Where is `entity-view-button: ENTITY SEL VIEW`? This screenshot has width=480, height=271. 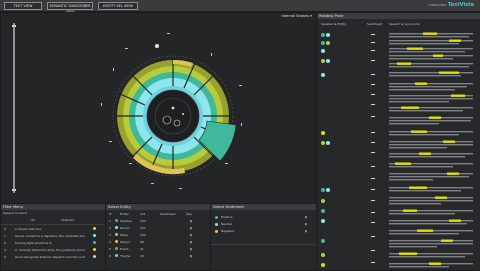
entity-view-button: ENTITY SEL VIEW is located at coordinates (118, 6).